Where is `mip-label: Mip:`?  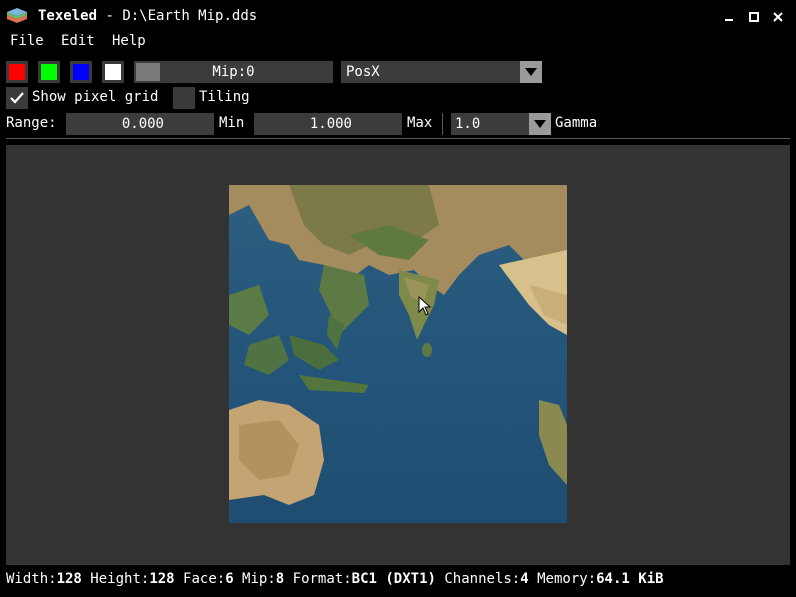
mip-label: Mip: is located at coordinates (254, 579).